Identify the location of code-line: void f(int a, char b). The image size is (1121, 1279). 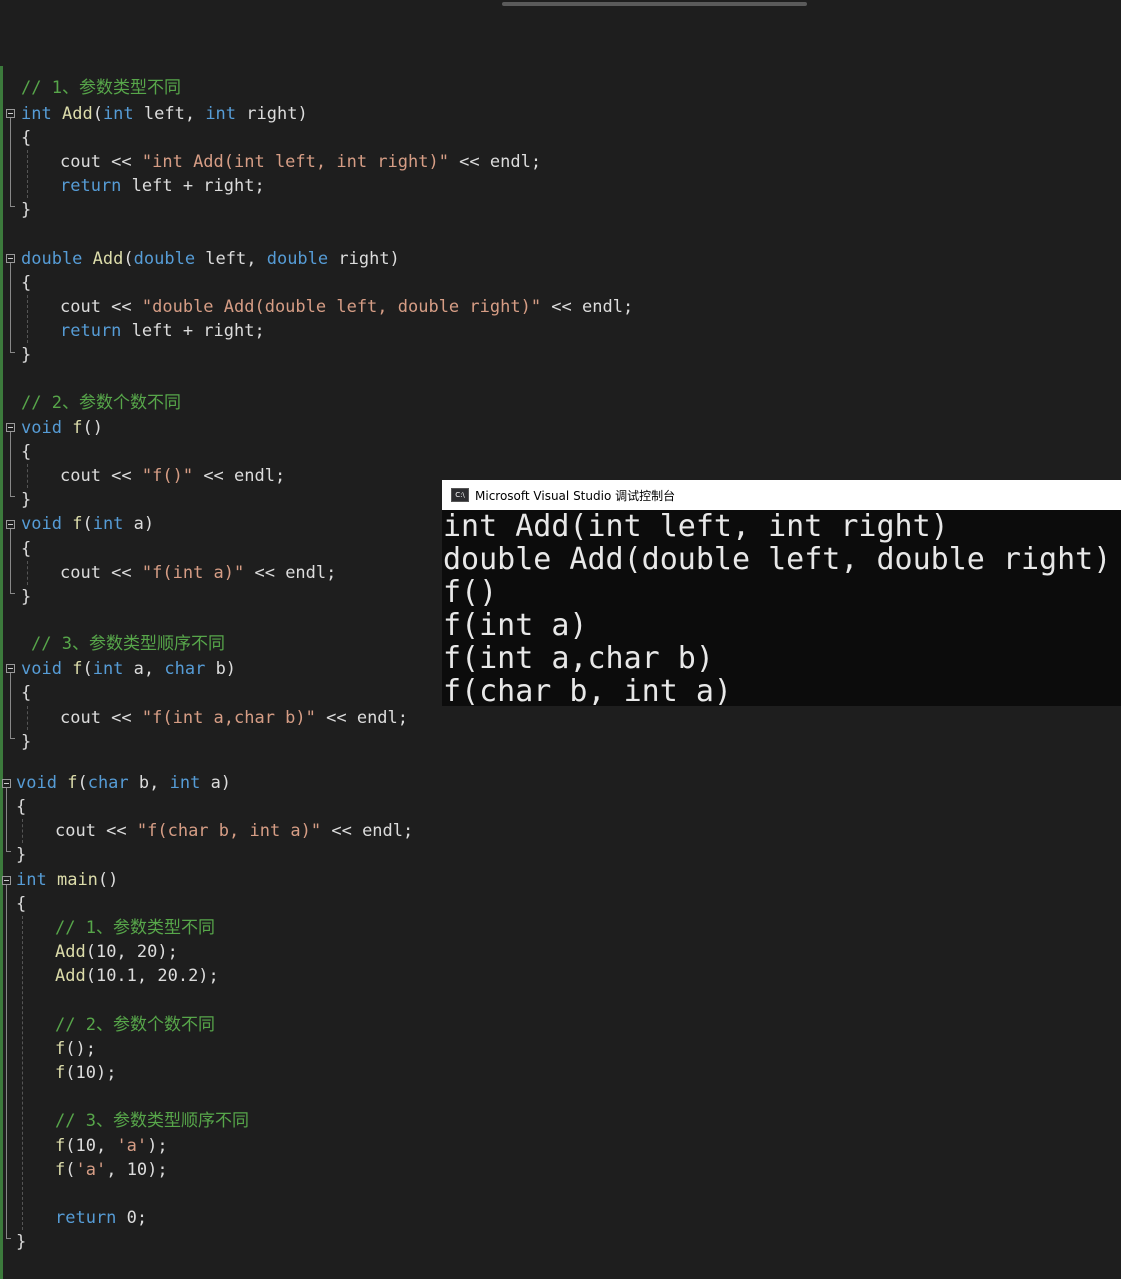
(128, 669).